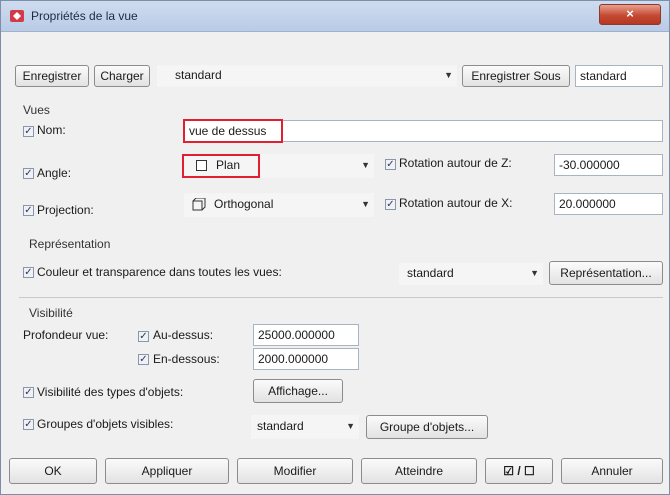  What do you see at coordinates (28, 424) in the screenshot?
I see `groups-checkbox: ✓` at bounding box center [28, 424].